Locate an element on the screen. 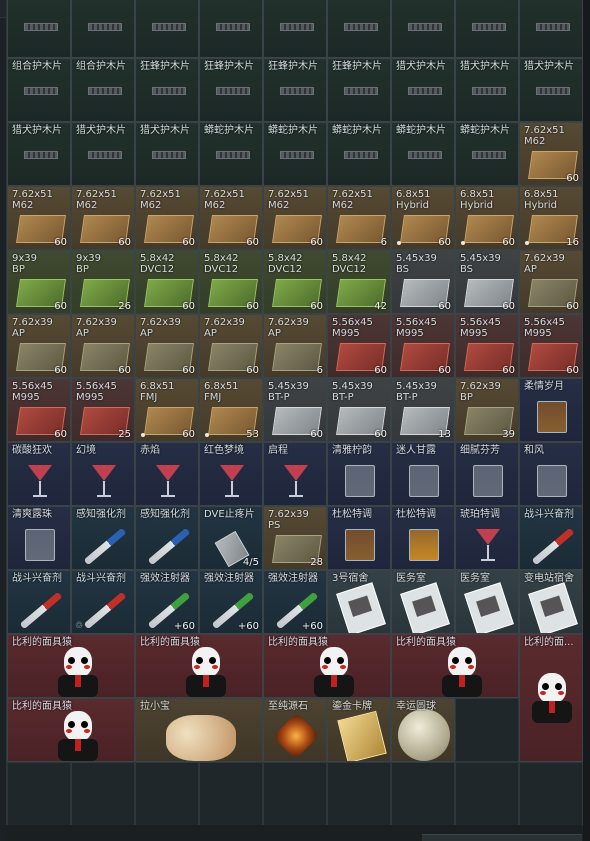  inventory-item: 赤焰 is located at coordinates (167, 474).